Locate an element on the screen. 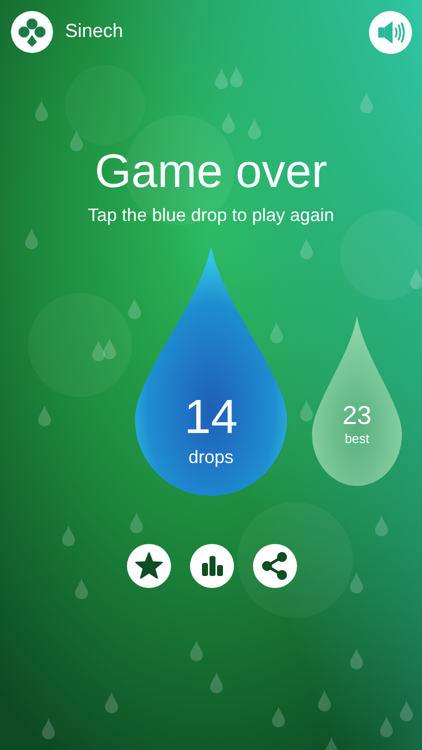 The height and width of the screenshot is (750, 422). clover-logo-icon is located at coordinates (32, 32).